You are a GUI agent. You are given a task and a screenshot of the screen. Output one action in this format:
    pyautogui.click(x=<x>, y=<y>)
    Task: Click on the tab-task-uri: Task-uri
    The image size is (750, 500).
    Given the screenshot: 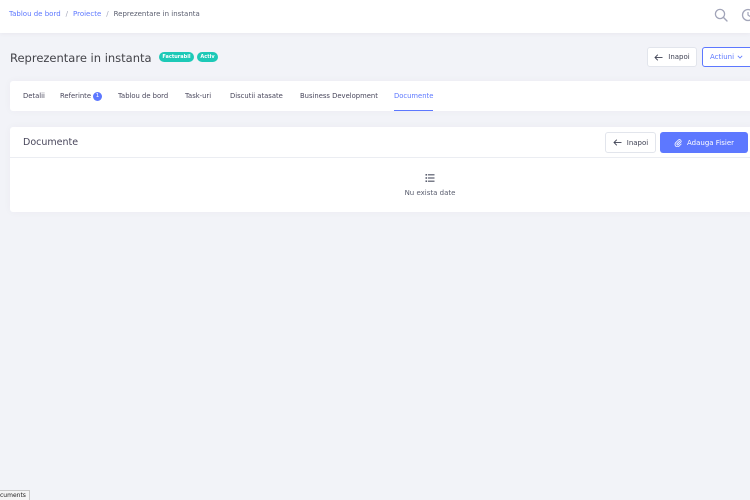 What is the action you would take?
    pyautogui.click(x=198, y=96)
    